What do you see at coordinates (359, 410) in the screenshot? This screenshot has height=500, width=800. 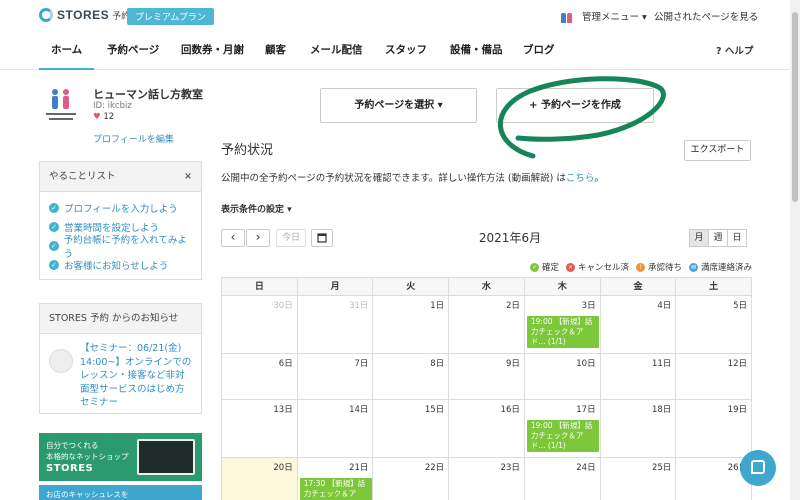 I see `day-number: 14日` at bounding box center [359, 410].